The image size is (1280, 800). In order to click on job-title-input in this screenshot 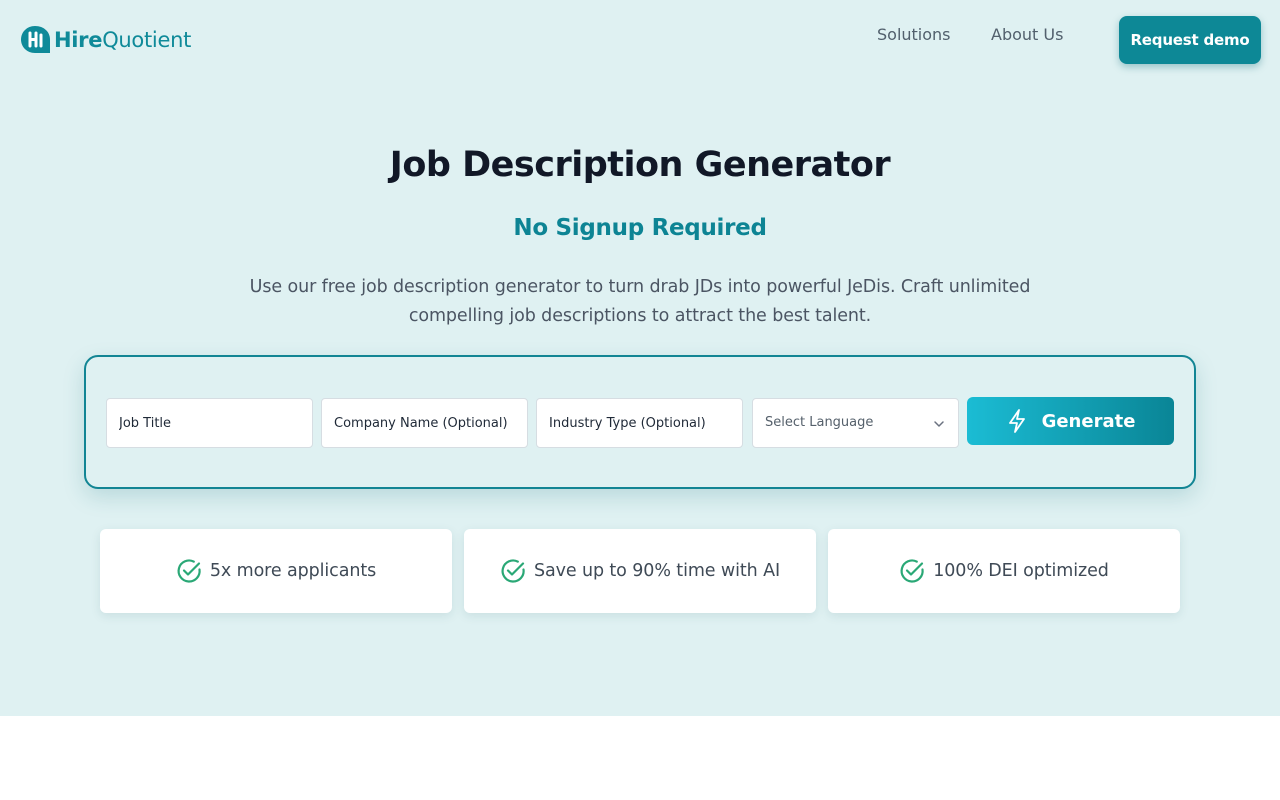, I will do `click(209, 423)`.